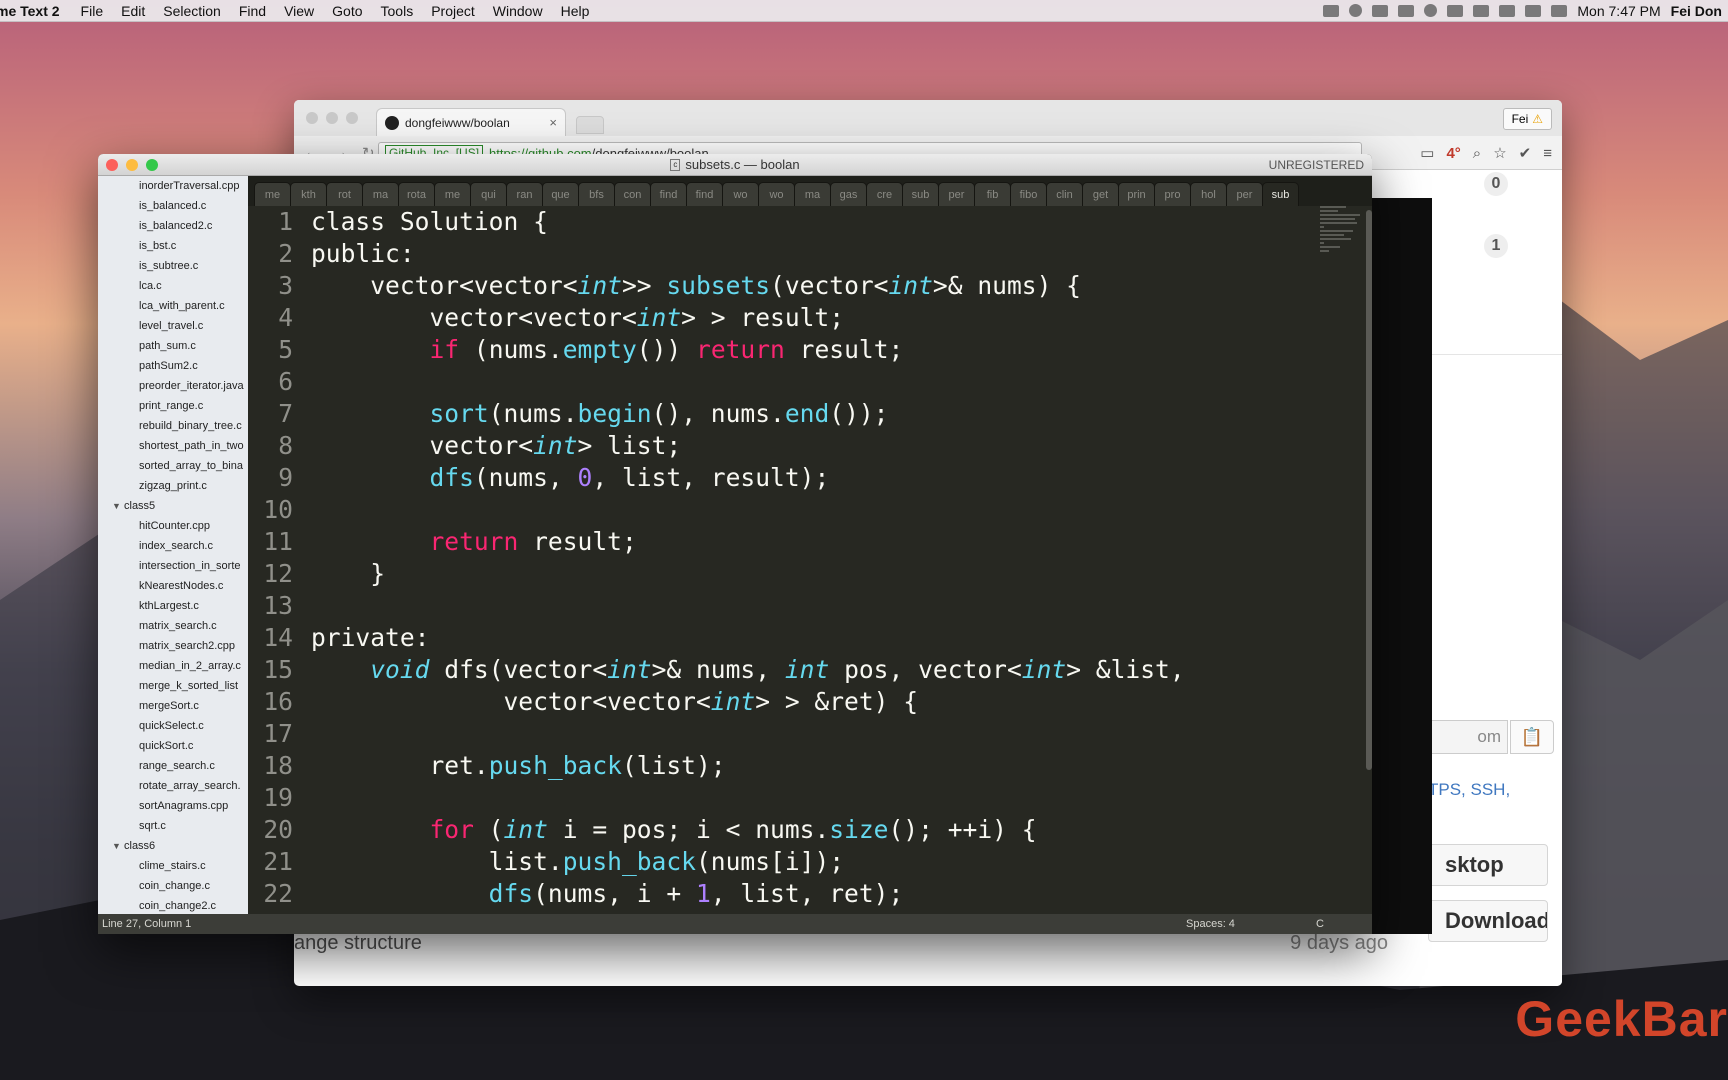 The width and height of the screenshot is (1728, 1080). What do you see at coordinates (173, 346) in the screenshot?
I see `sidebar-file: path_sum.c` at bounding box center [173, 346].